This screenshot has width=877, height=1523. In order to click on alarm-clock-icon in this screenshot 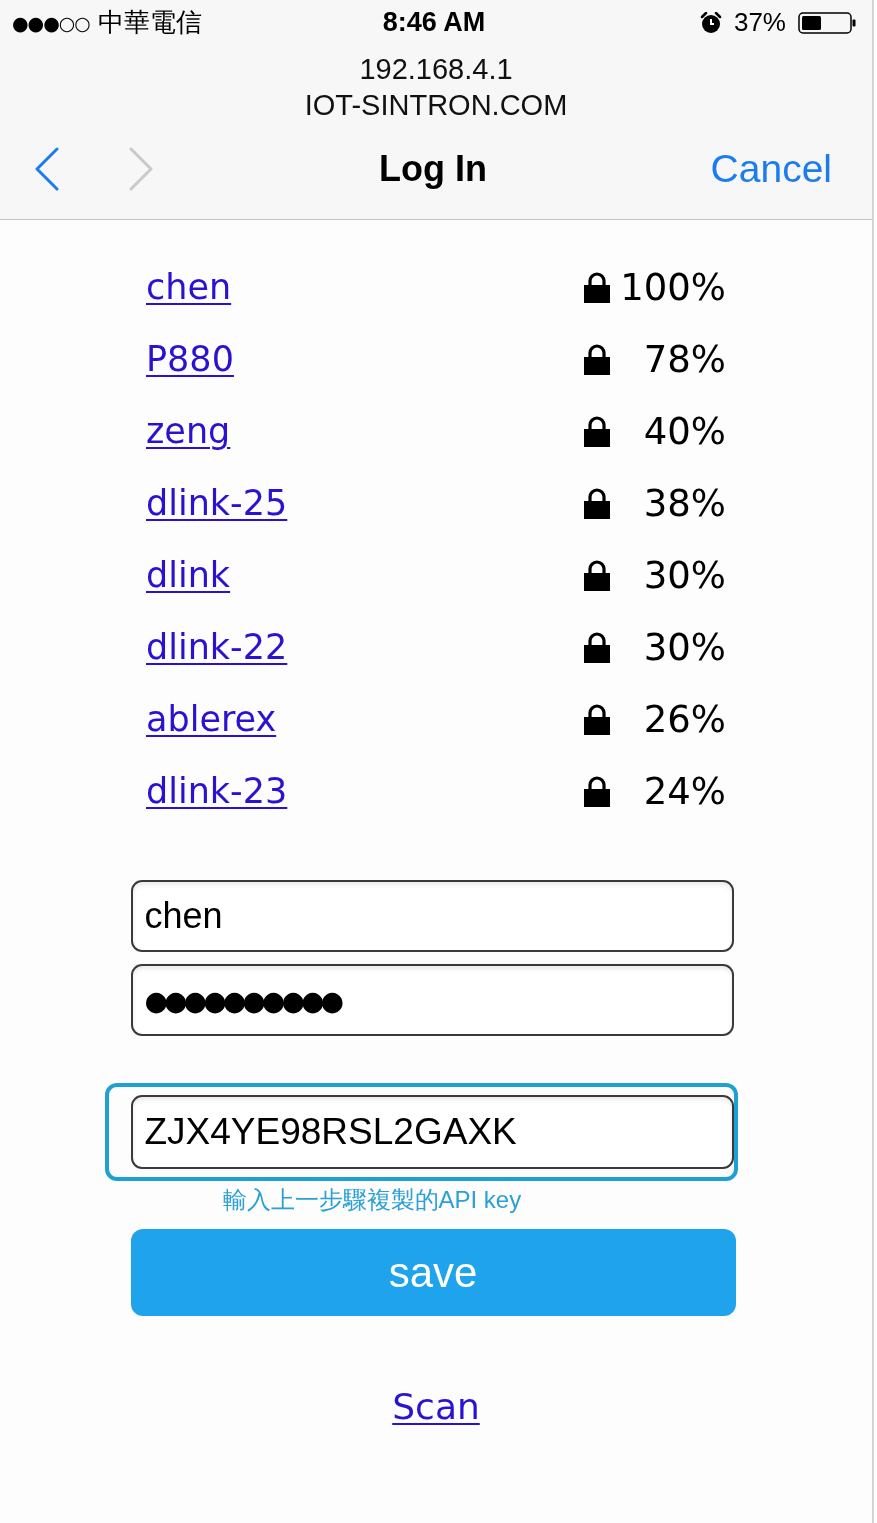, I will do `click(710, 22)`.